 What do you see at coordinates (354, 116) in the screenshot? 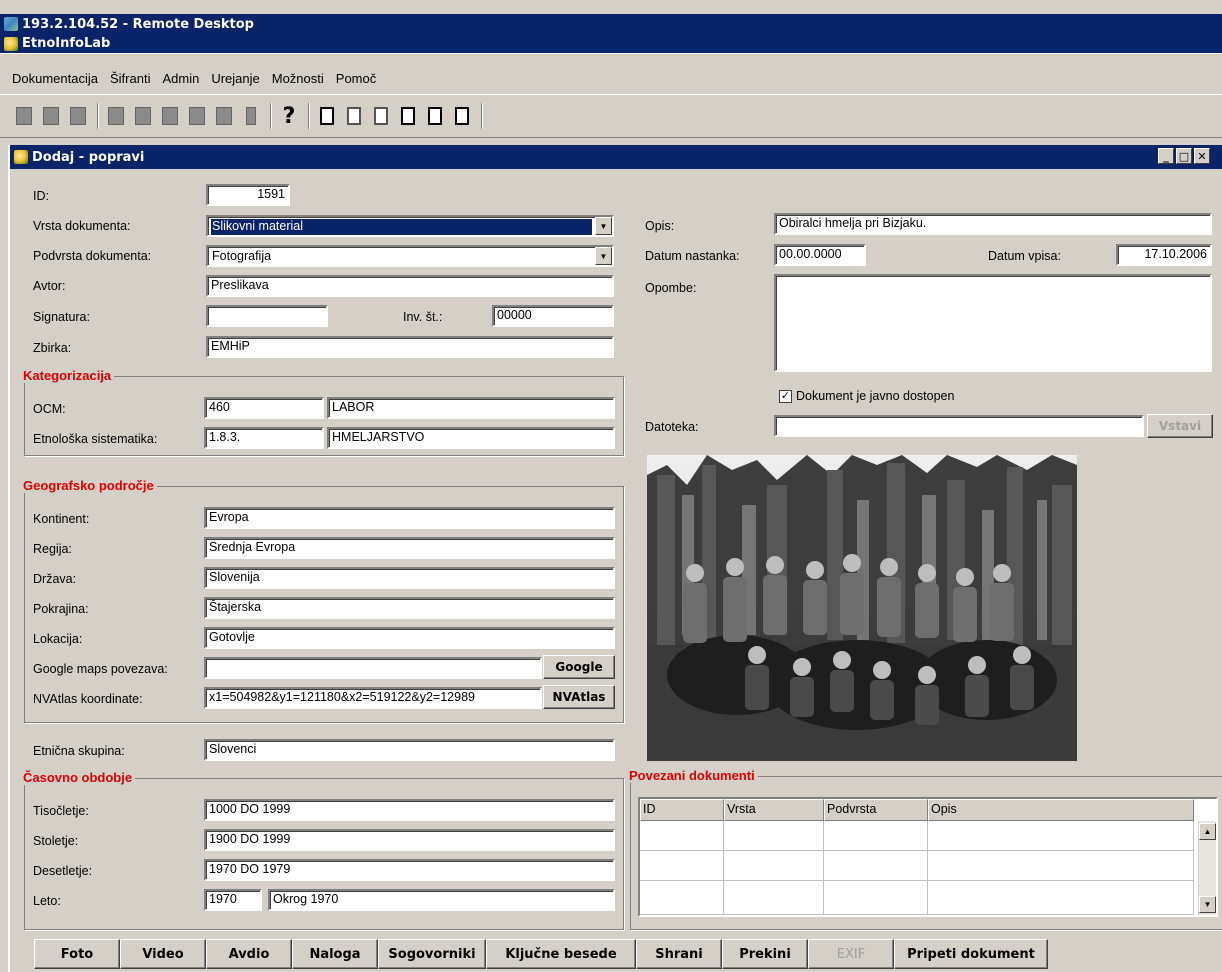
I see `list-icon` at bounding box center [354, 116].